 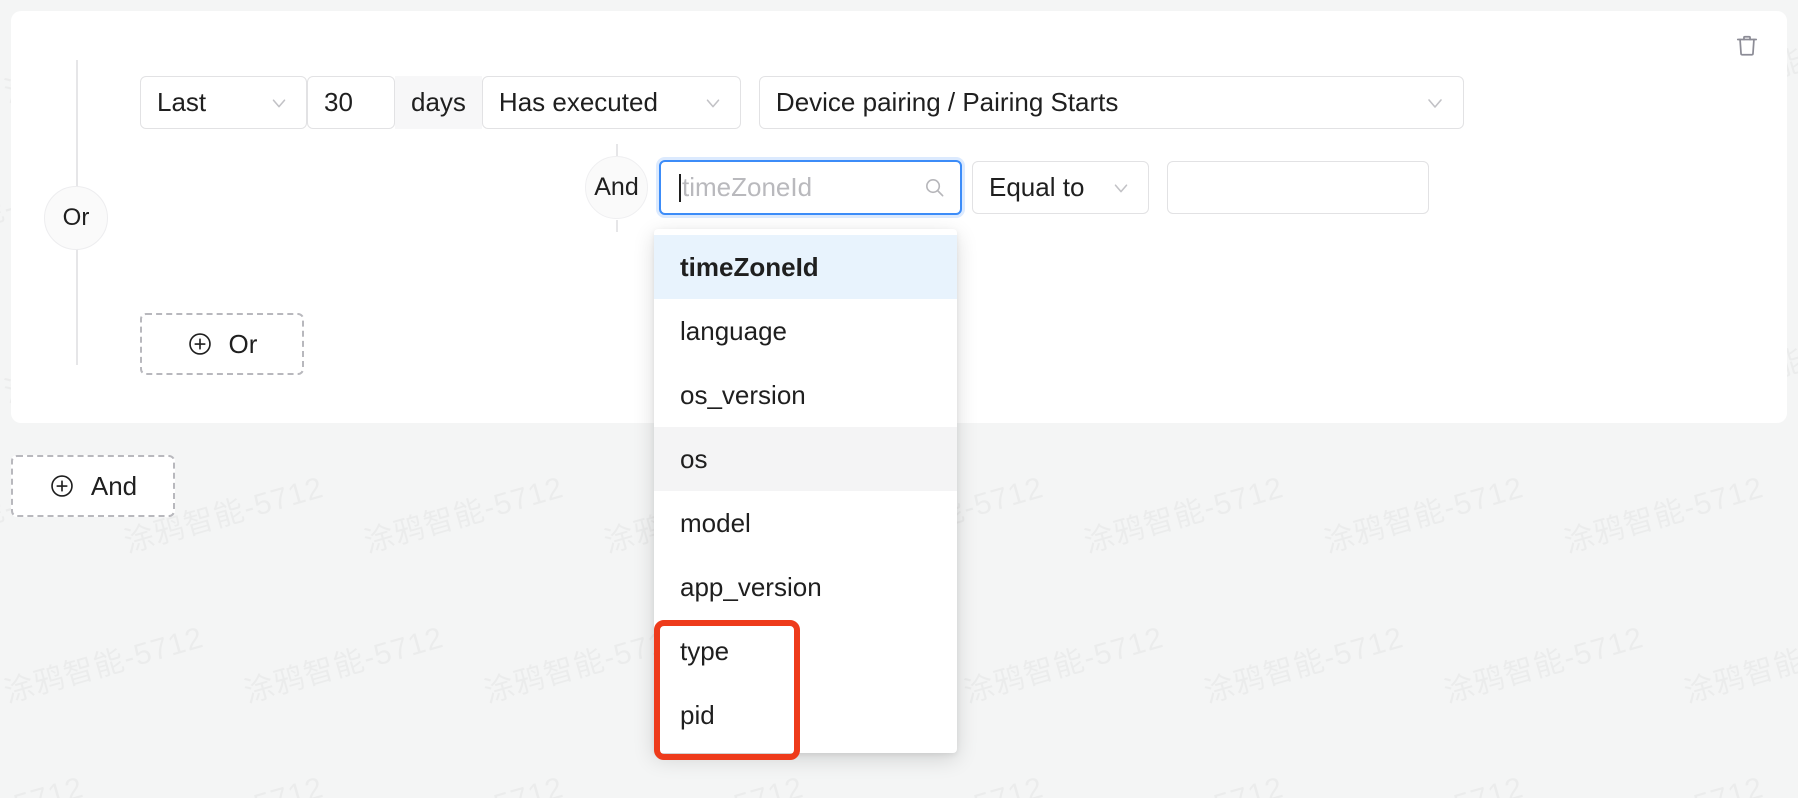 What do you see at coordinates (617, 150) in the screenshot?
I see `and-connector-stub-top` at bounding box center [617, 150].